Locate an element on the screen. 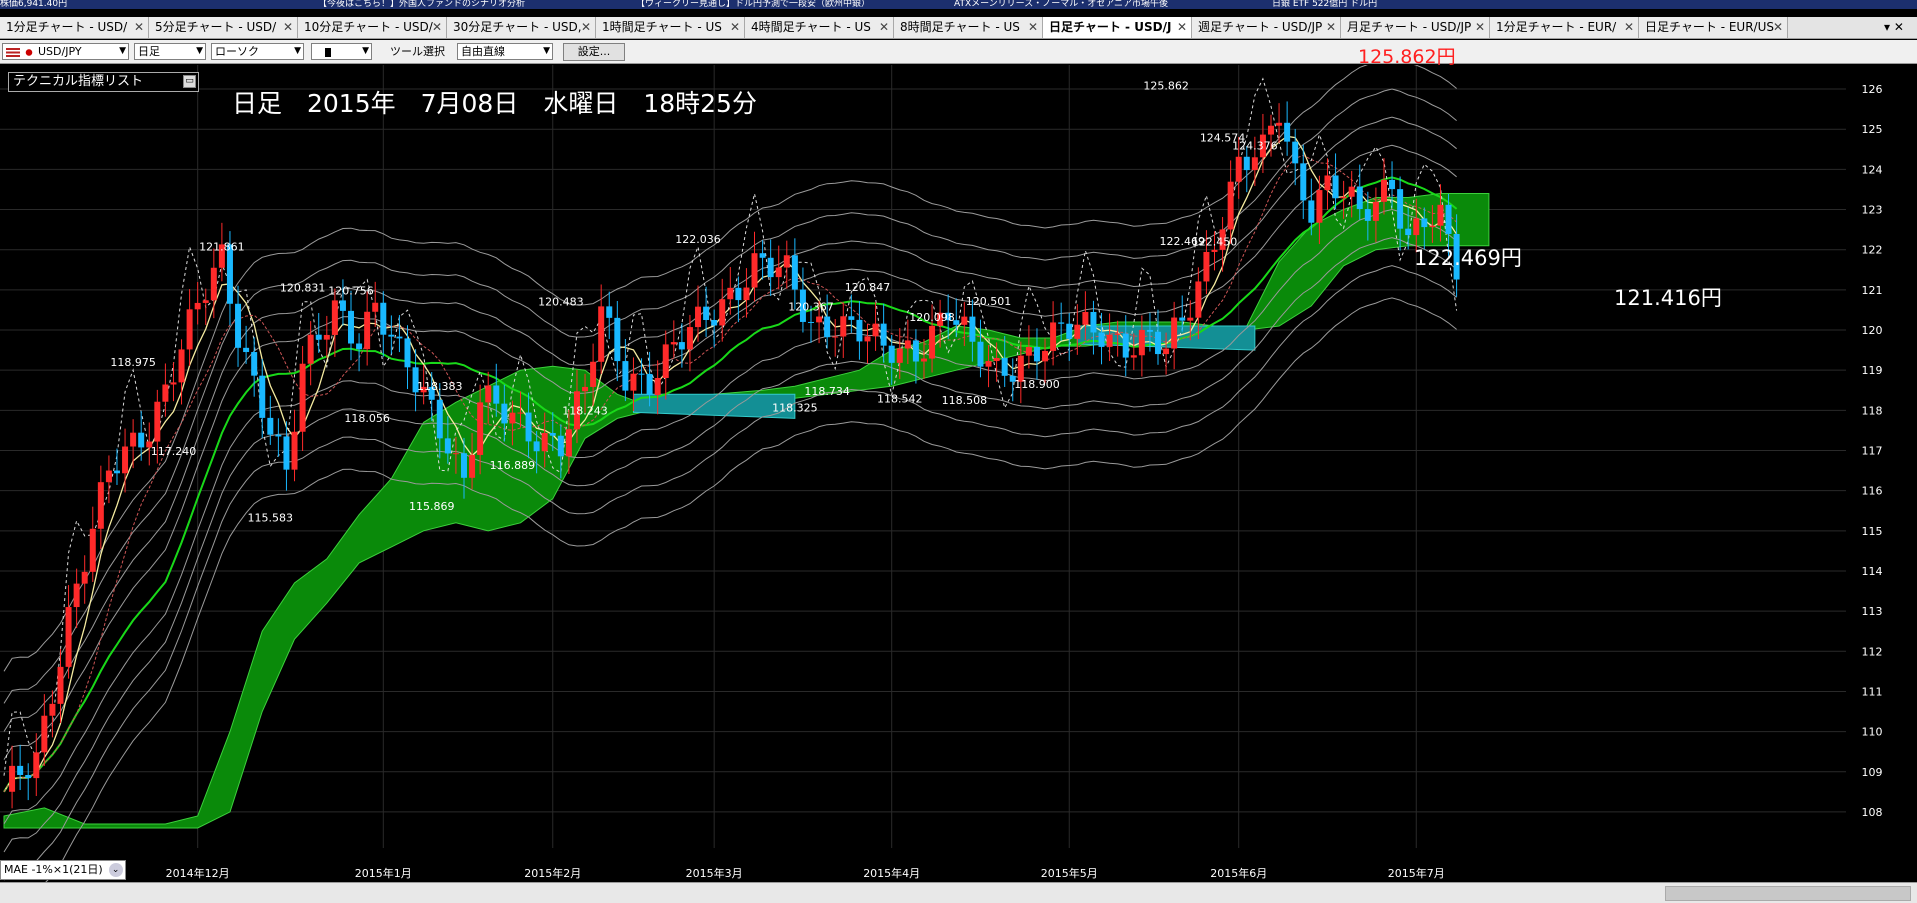 The image size is (1917, 903). horizontal-scrollbar is located at coordinates (958, 892).